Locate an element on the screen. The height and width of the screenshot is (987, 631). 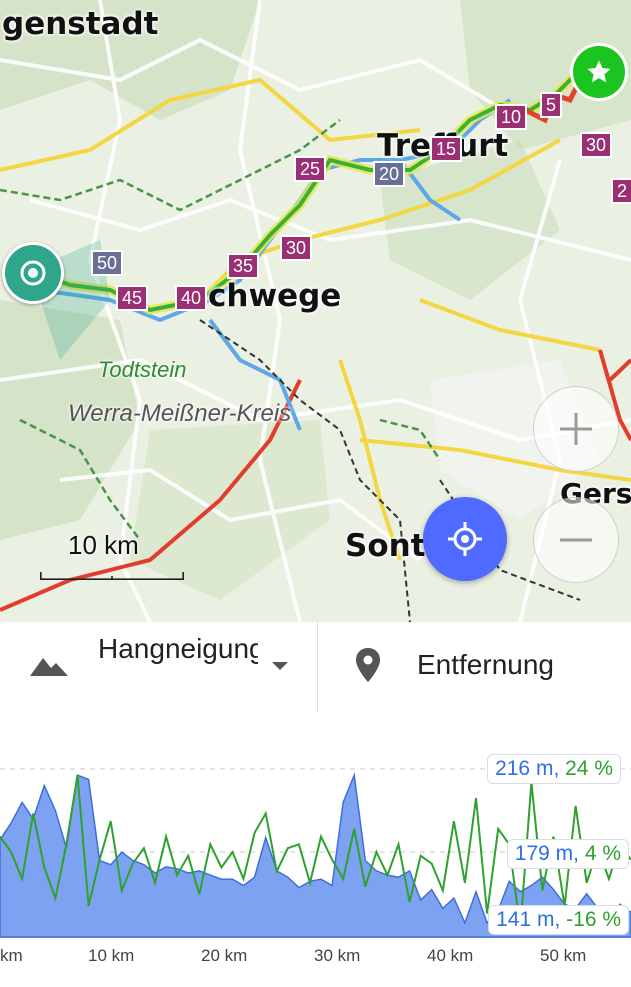
crosshair-icon is located at coordinates (465, 539).